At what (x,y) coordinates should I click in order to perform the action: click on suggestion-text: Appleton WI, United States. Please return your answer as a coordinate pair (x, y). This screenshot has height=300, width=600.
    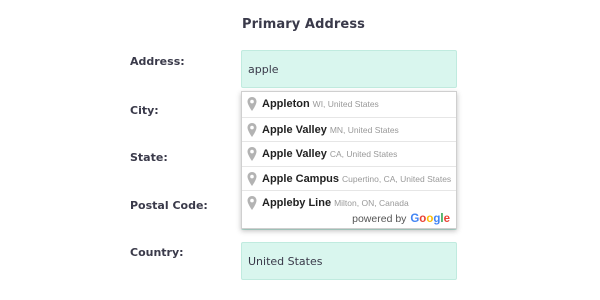
    Looking at the image, I should click on (320, 104).